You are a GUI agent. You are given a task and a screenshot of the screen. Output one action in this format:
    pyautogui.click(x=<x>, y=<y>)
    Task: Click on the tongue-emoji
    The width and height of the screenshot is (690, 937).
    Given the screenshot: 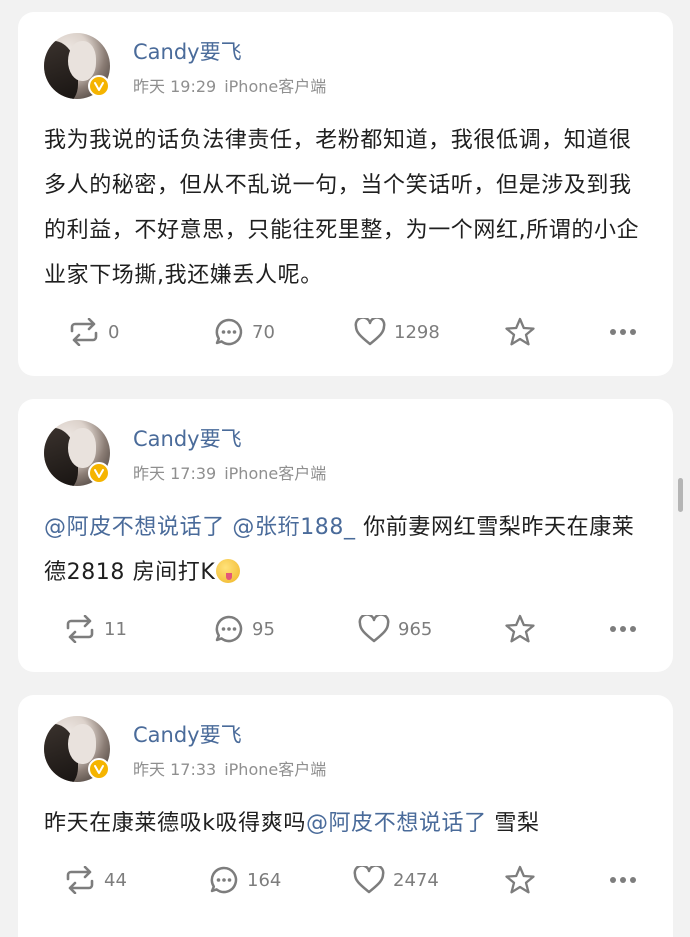 What is the action you would take?
    pyautogui.click(x=228, y=571)
    